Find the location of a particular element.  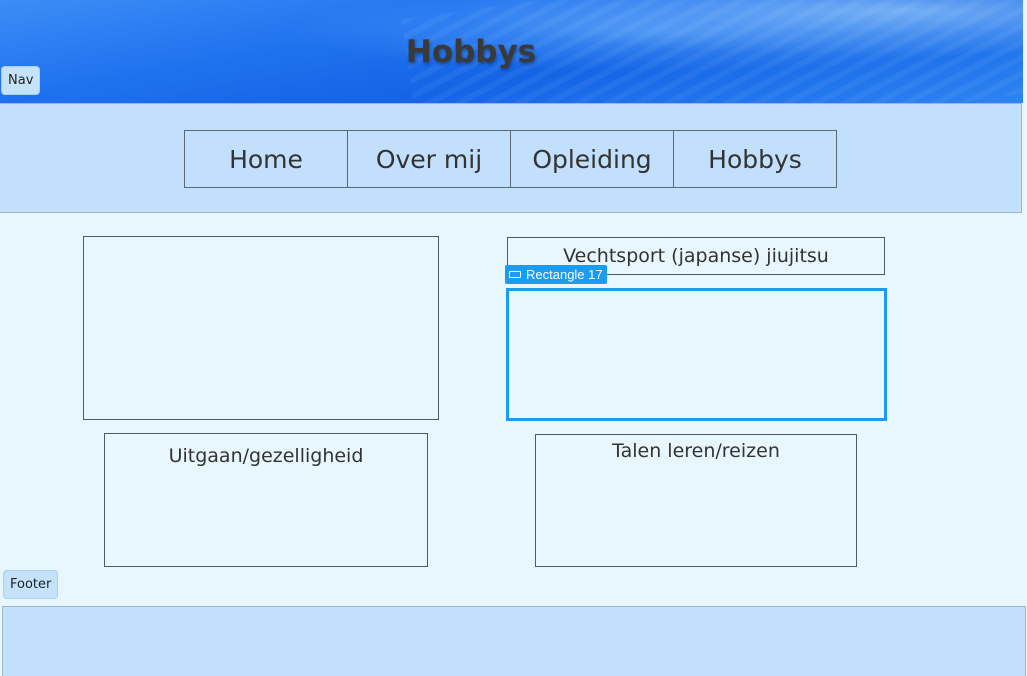

nav-item-home: Home is located at coordinates (266, 159).